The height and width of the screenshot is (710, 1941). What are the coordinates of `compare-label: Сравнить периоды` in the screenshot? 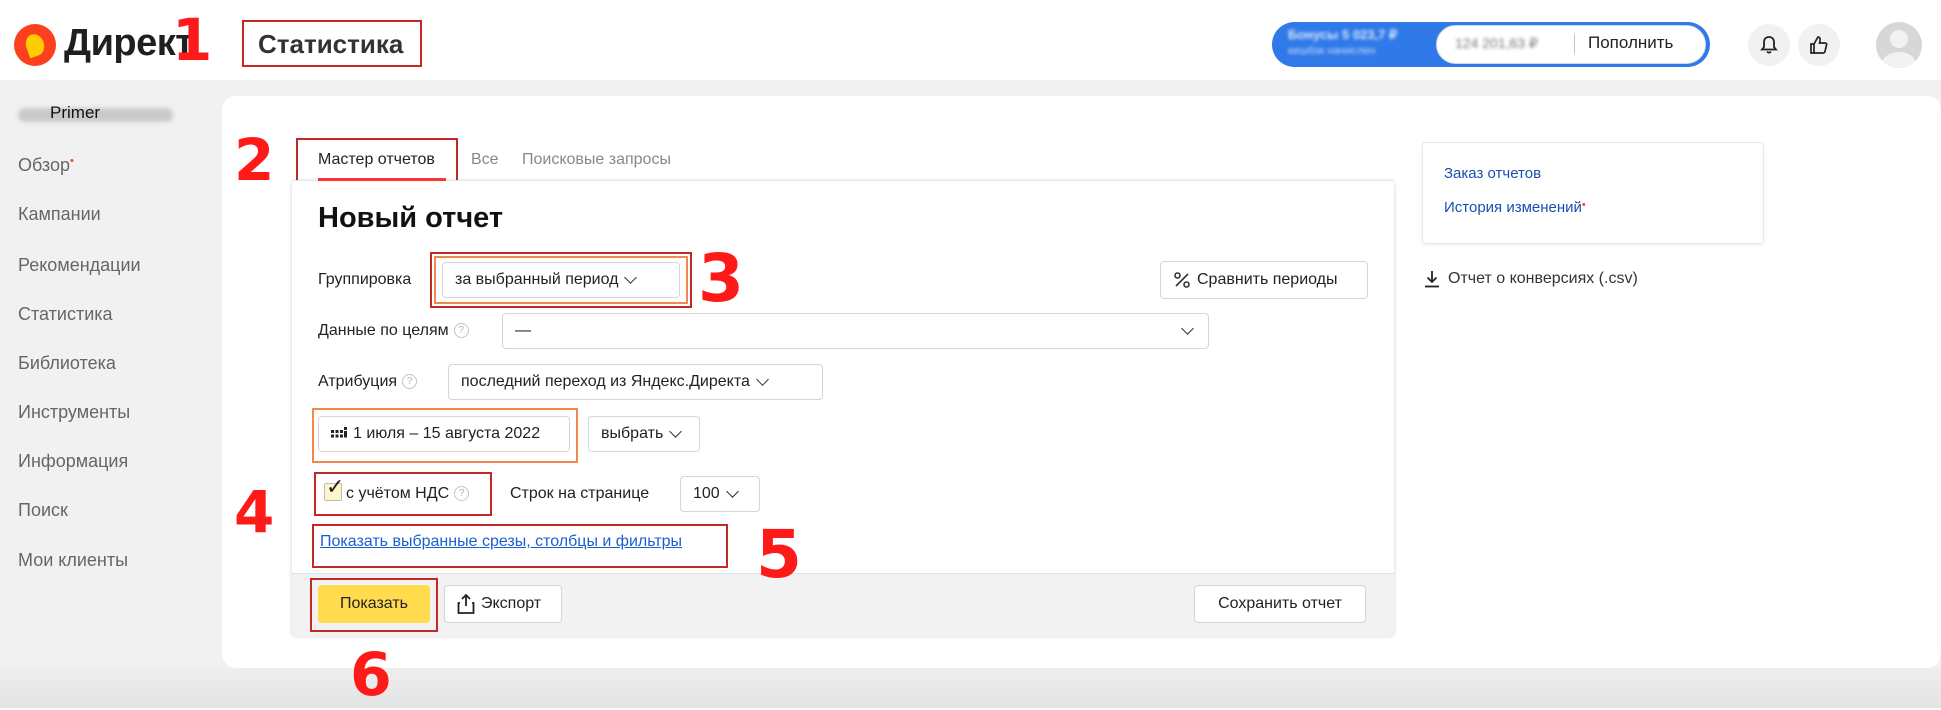 It's located at (1267, 279).